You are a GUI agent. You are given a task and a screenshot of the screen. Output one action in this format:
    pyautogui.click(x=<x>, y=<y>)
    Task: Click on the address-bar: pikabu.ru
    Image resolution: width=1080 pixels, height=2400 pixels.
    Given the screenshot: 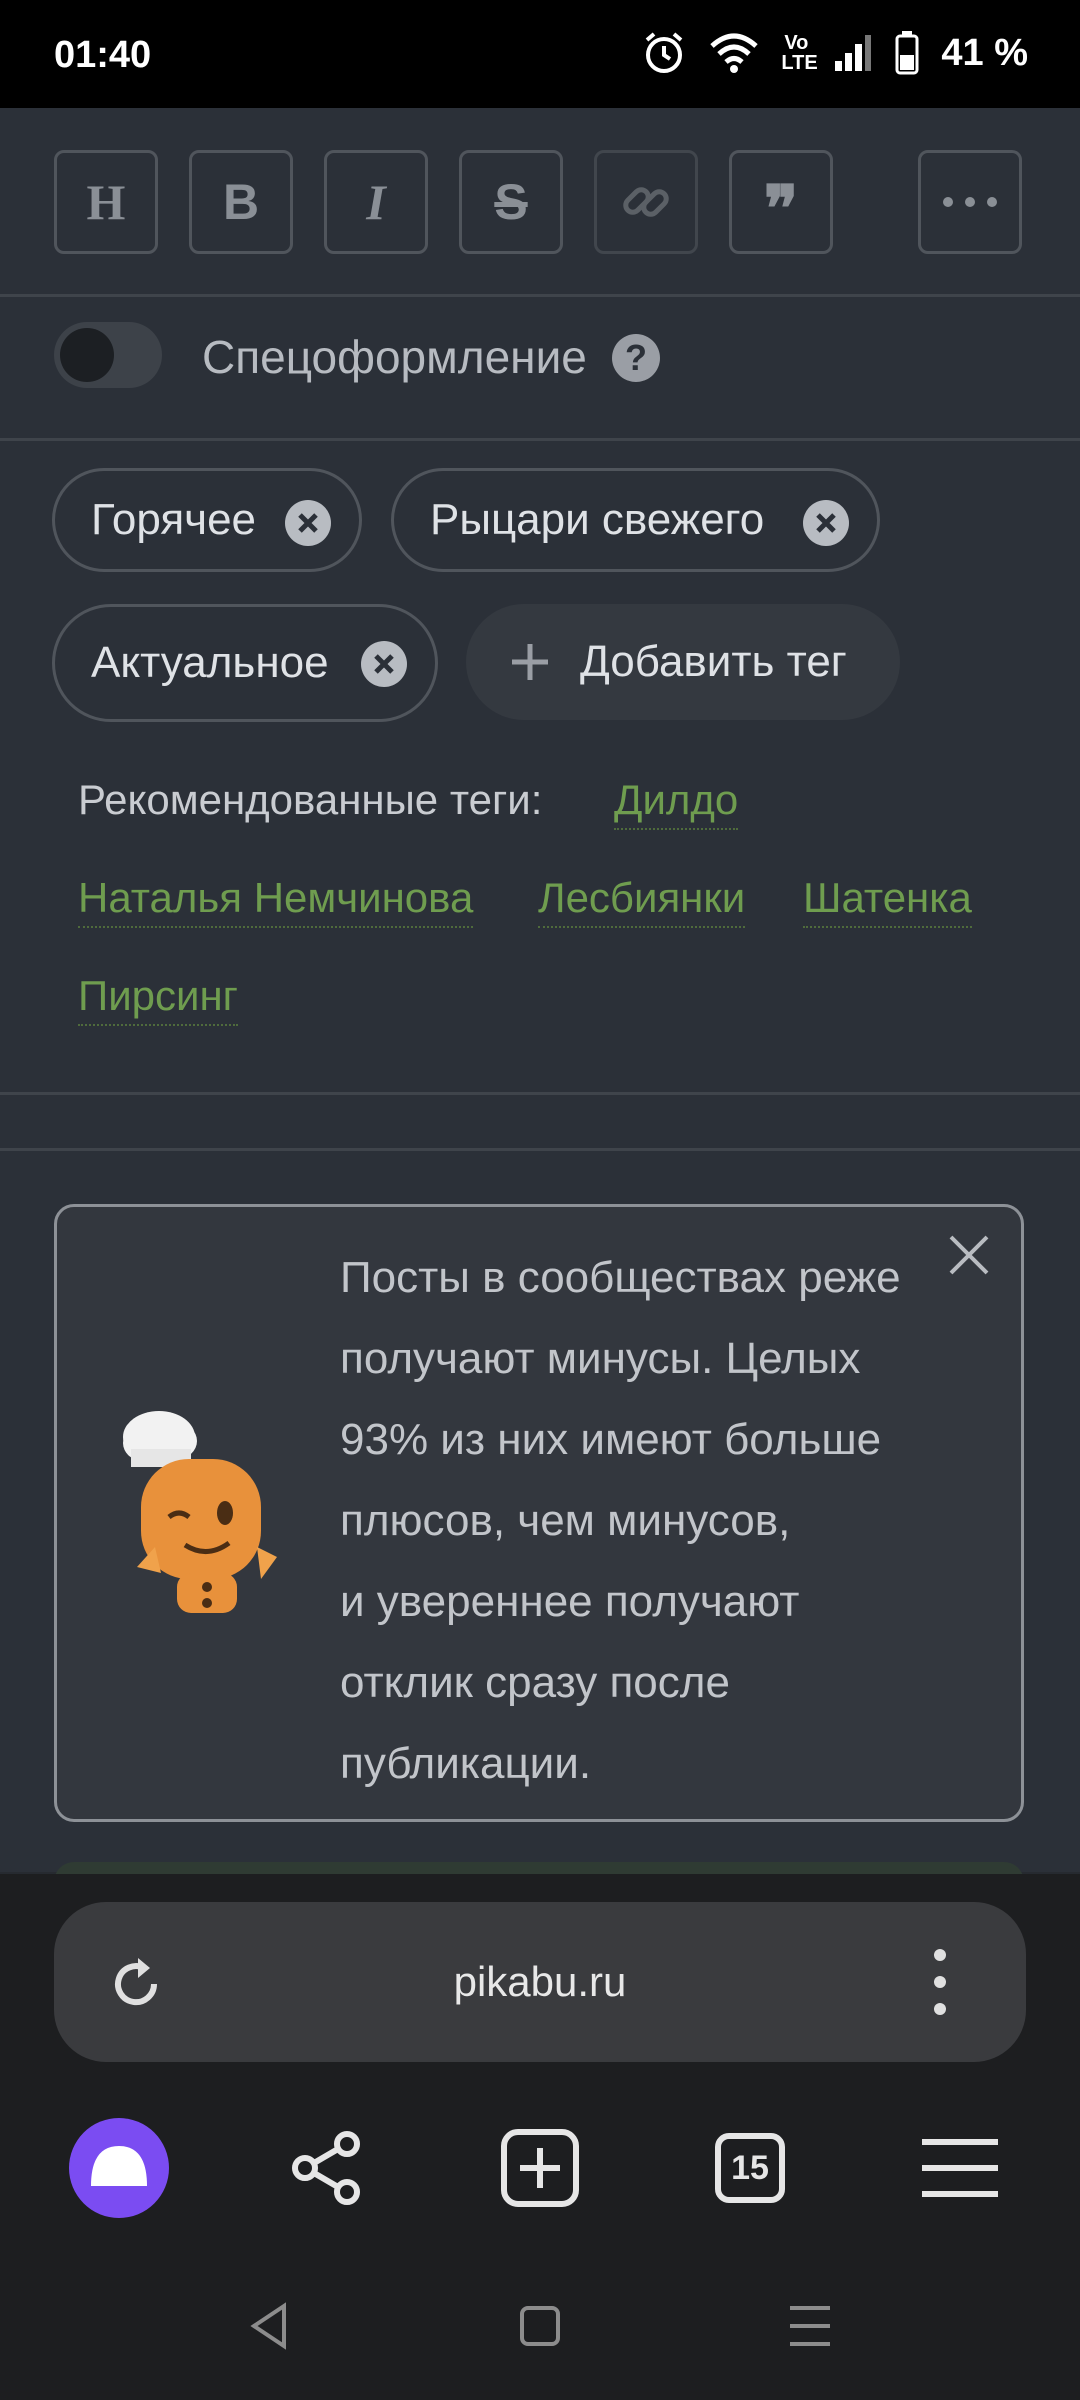 What is the action you would take?
    pyautogui.click(x=540, y=1982)
    